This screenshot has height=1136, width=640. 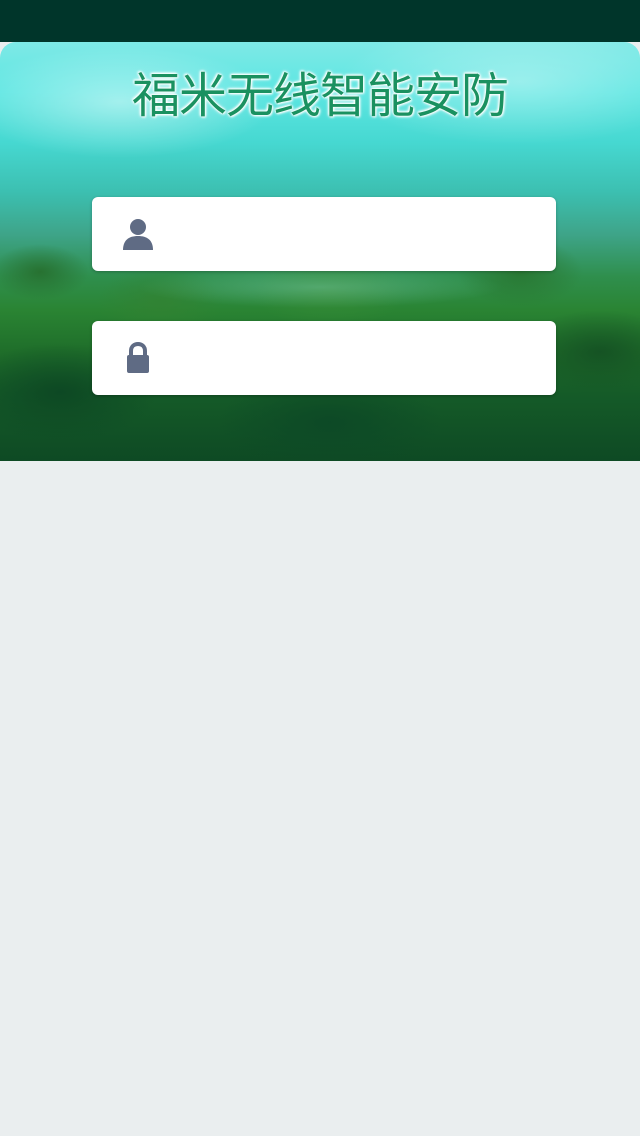 I want to click on password-input, so click(x=356, y=358).